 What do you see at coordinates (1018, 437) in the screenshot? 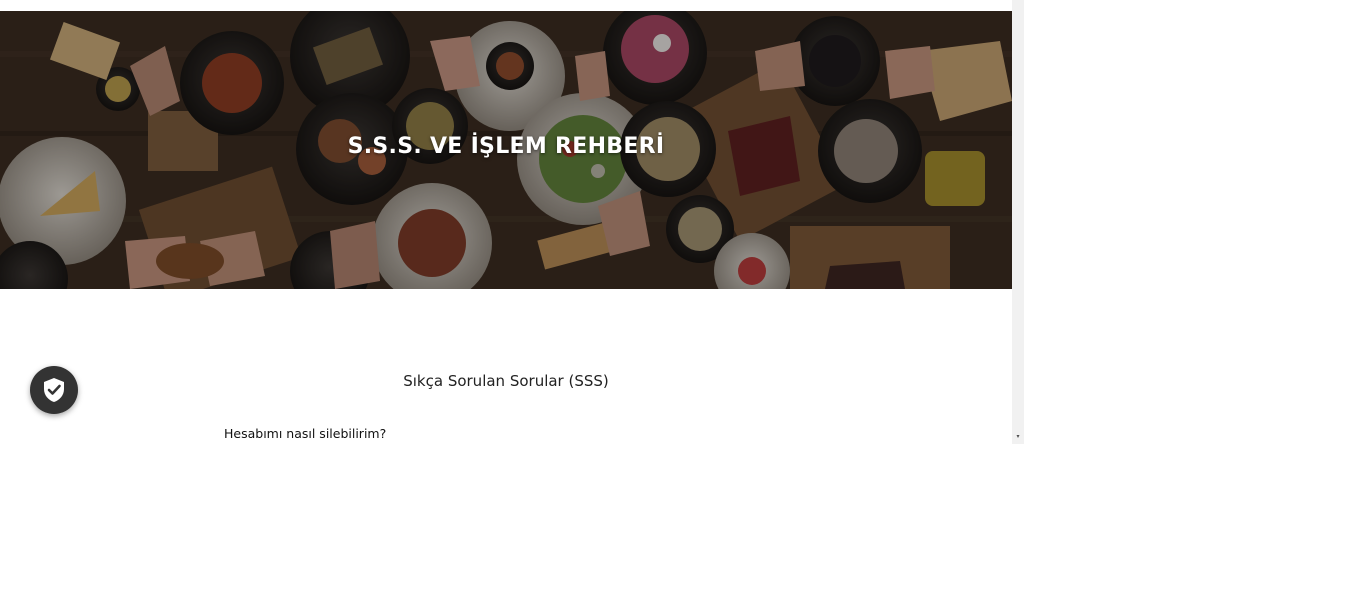
I see `scroll-down-arrow: ▾` at bounding box center [1018, 437].